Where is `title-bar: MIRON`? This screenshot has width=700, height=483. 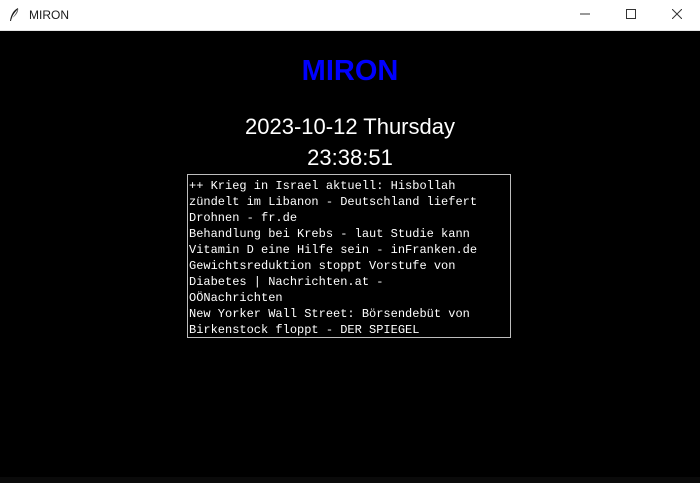
title-bar: MIRON is located at coordinates (350, 15).